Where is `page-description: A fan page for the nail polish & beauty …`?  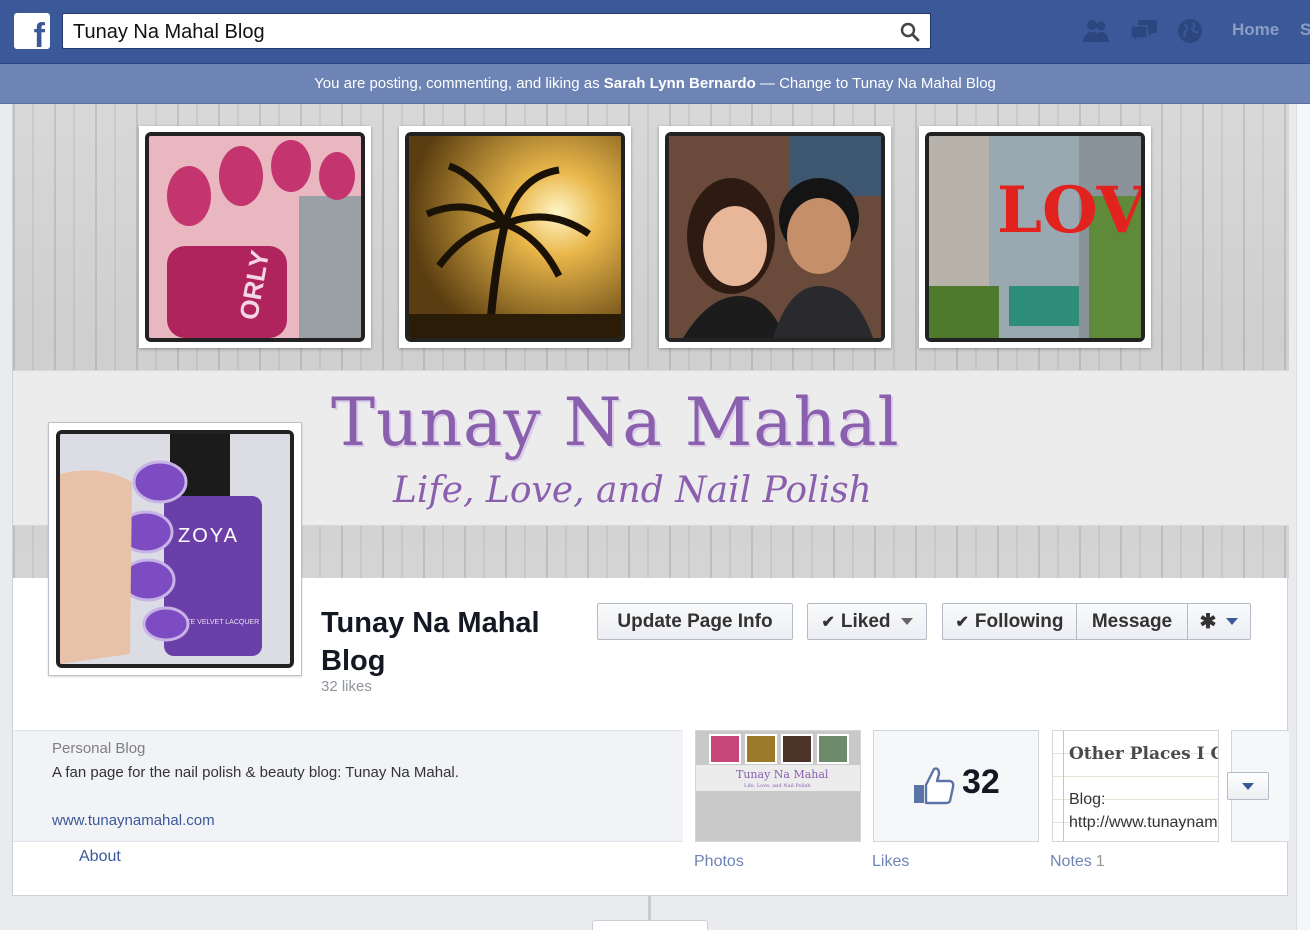 page-description: A fan page for the nail polish & beauty … is located at coordinates (255, 772).